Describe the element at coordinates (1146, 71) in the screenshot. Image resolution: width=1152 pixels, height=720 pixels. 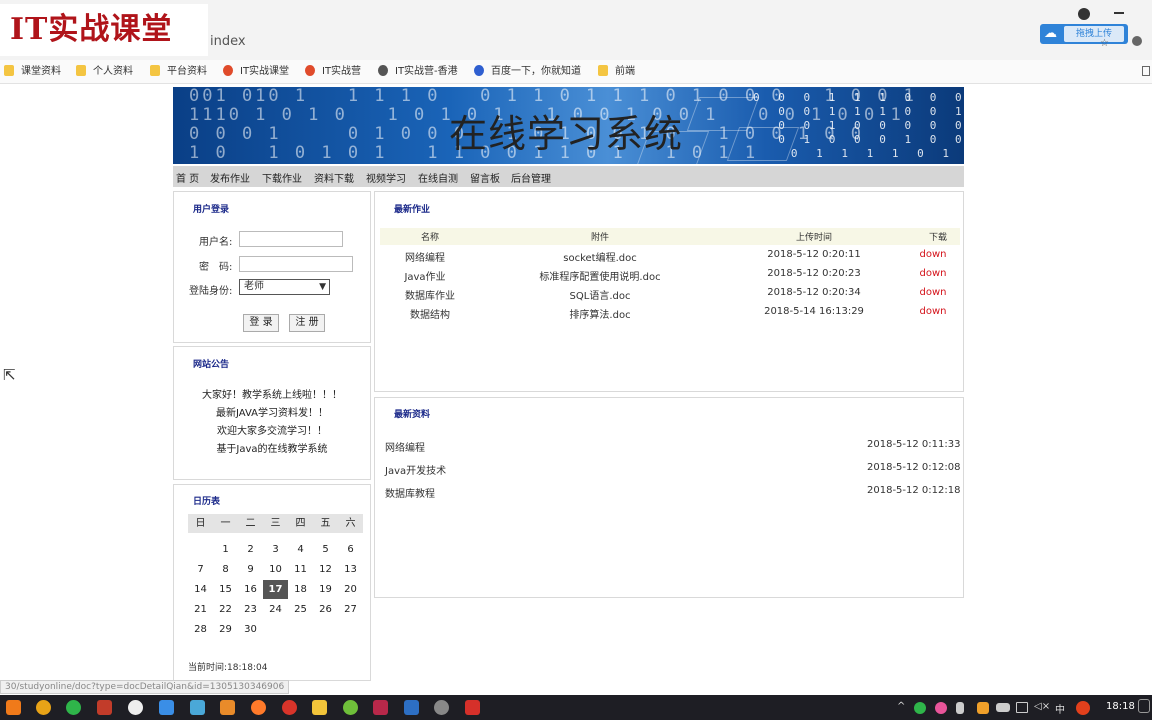
I see `reading-list-icon` at that location.